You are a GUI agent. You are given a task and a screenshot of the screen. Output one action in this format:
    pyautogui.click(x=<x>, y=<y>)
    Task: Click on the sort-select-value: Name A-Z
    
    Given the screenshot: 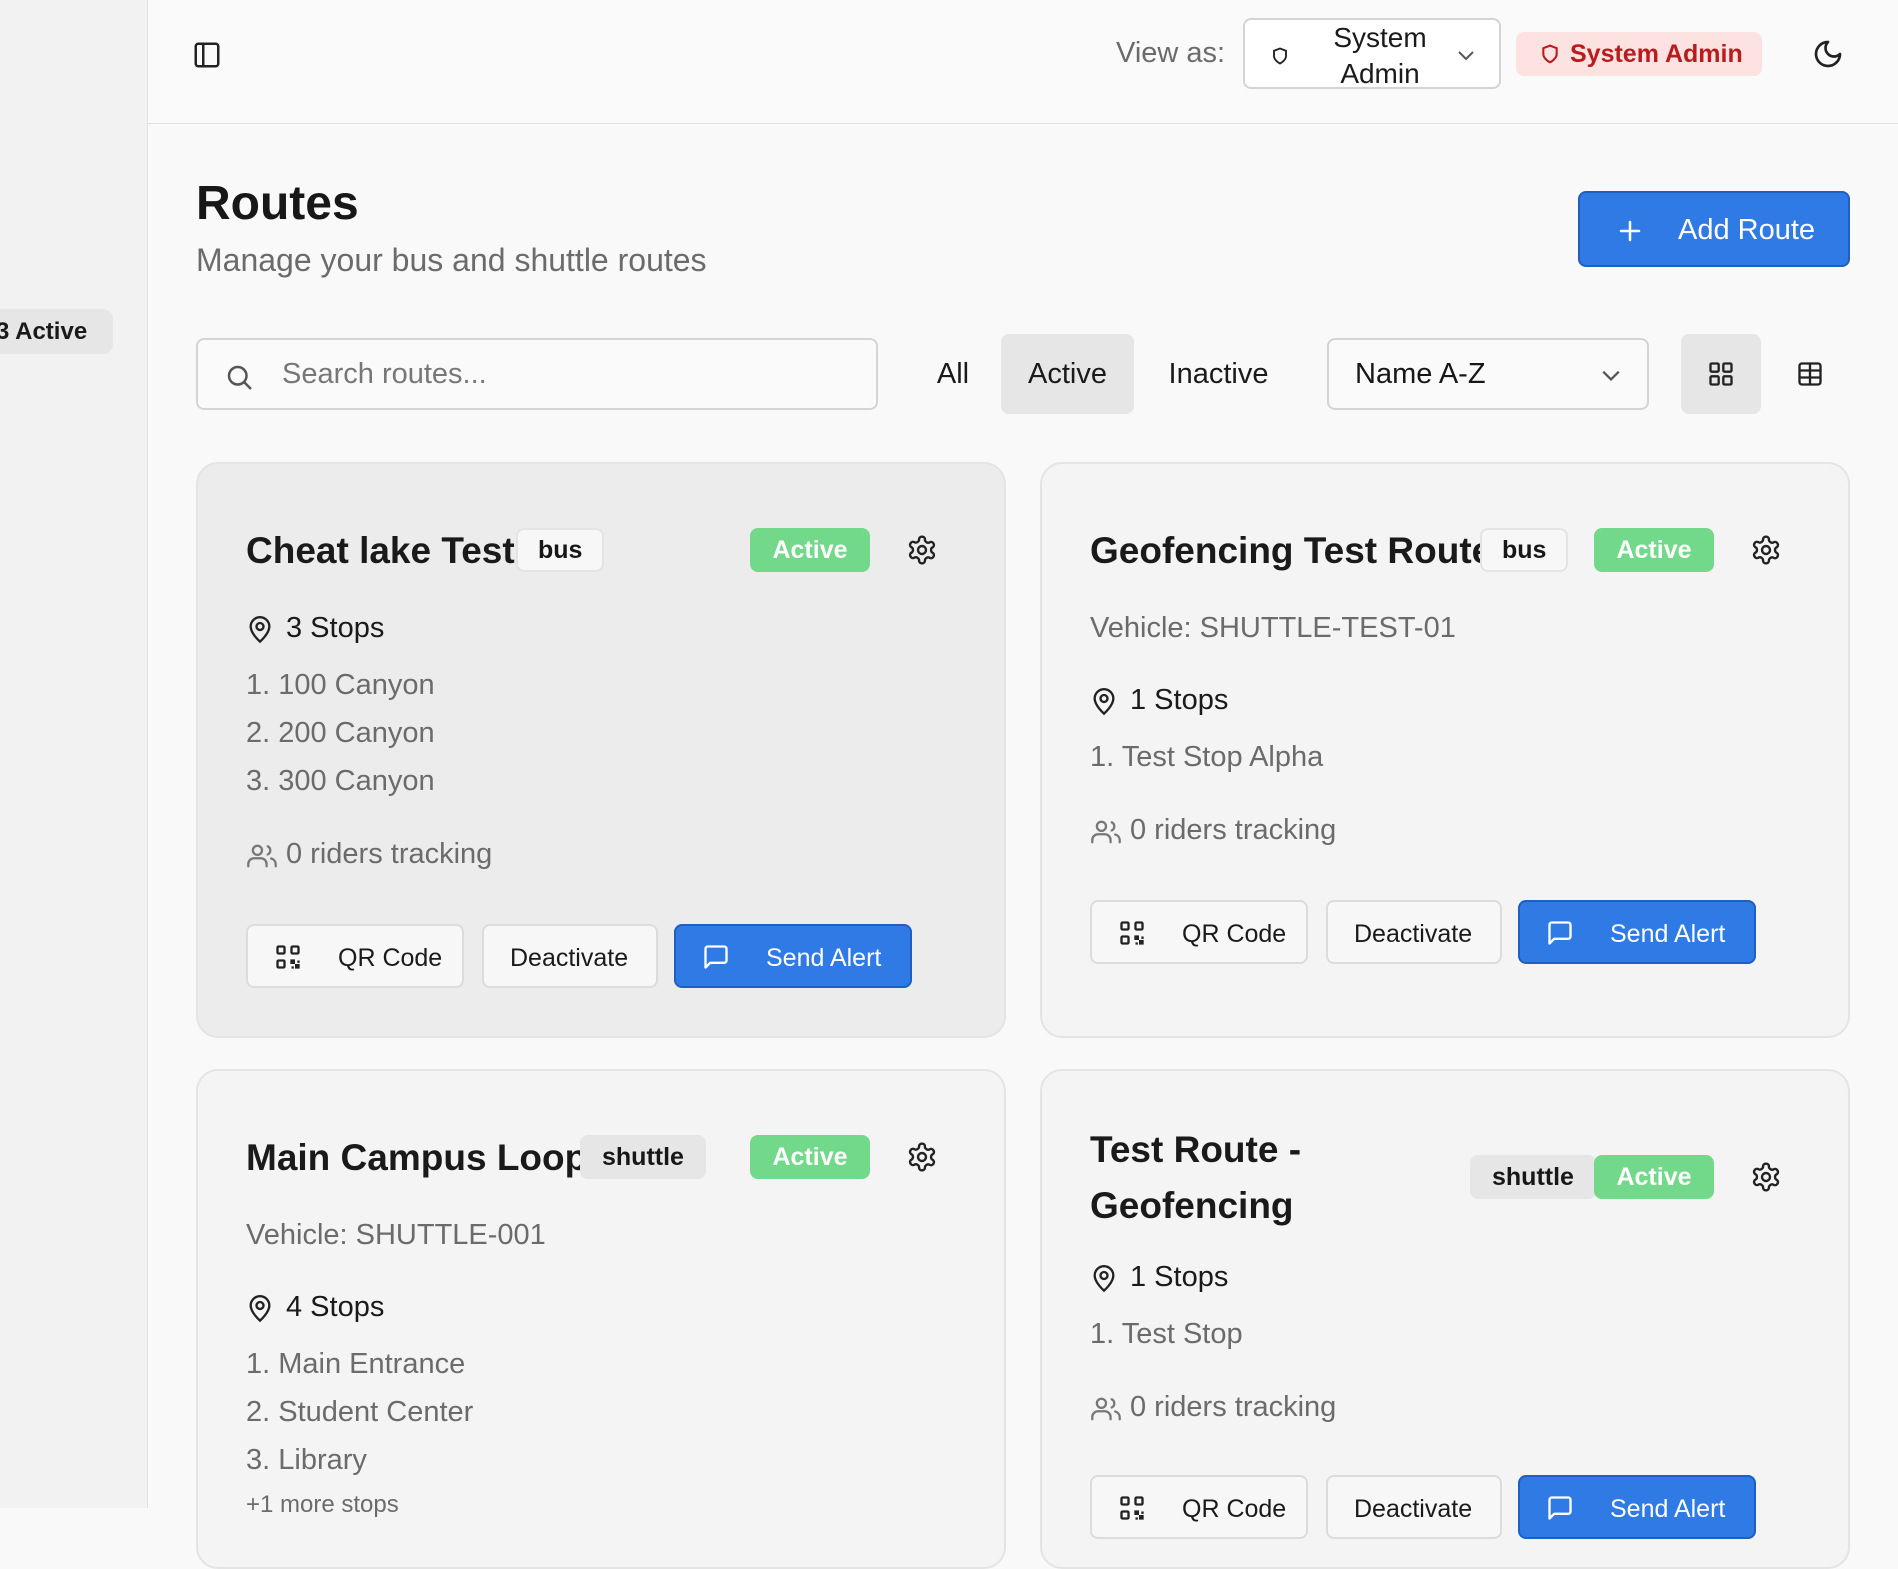 What is the action you would take?
    pyautogui.click(x=1420, y=374)
    